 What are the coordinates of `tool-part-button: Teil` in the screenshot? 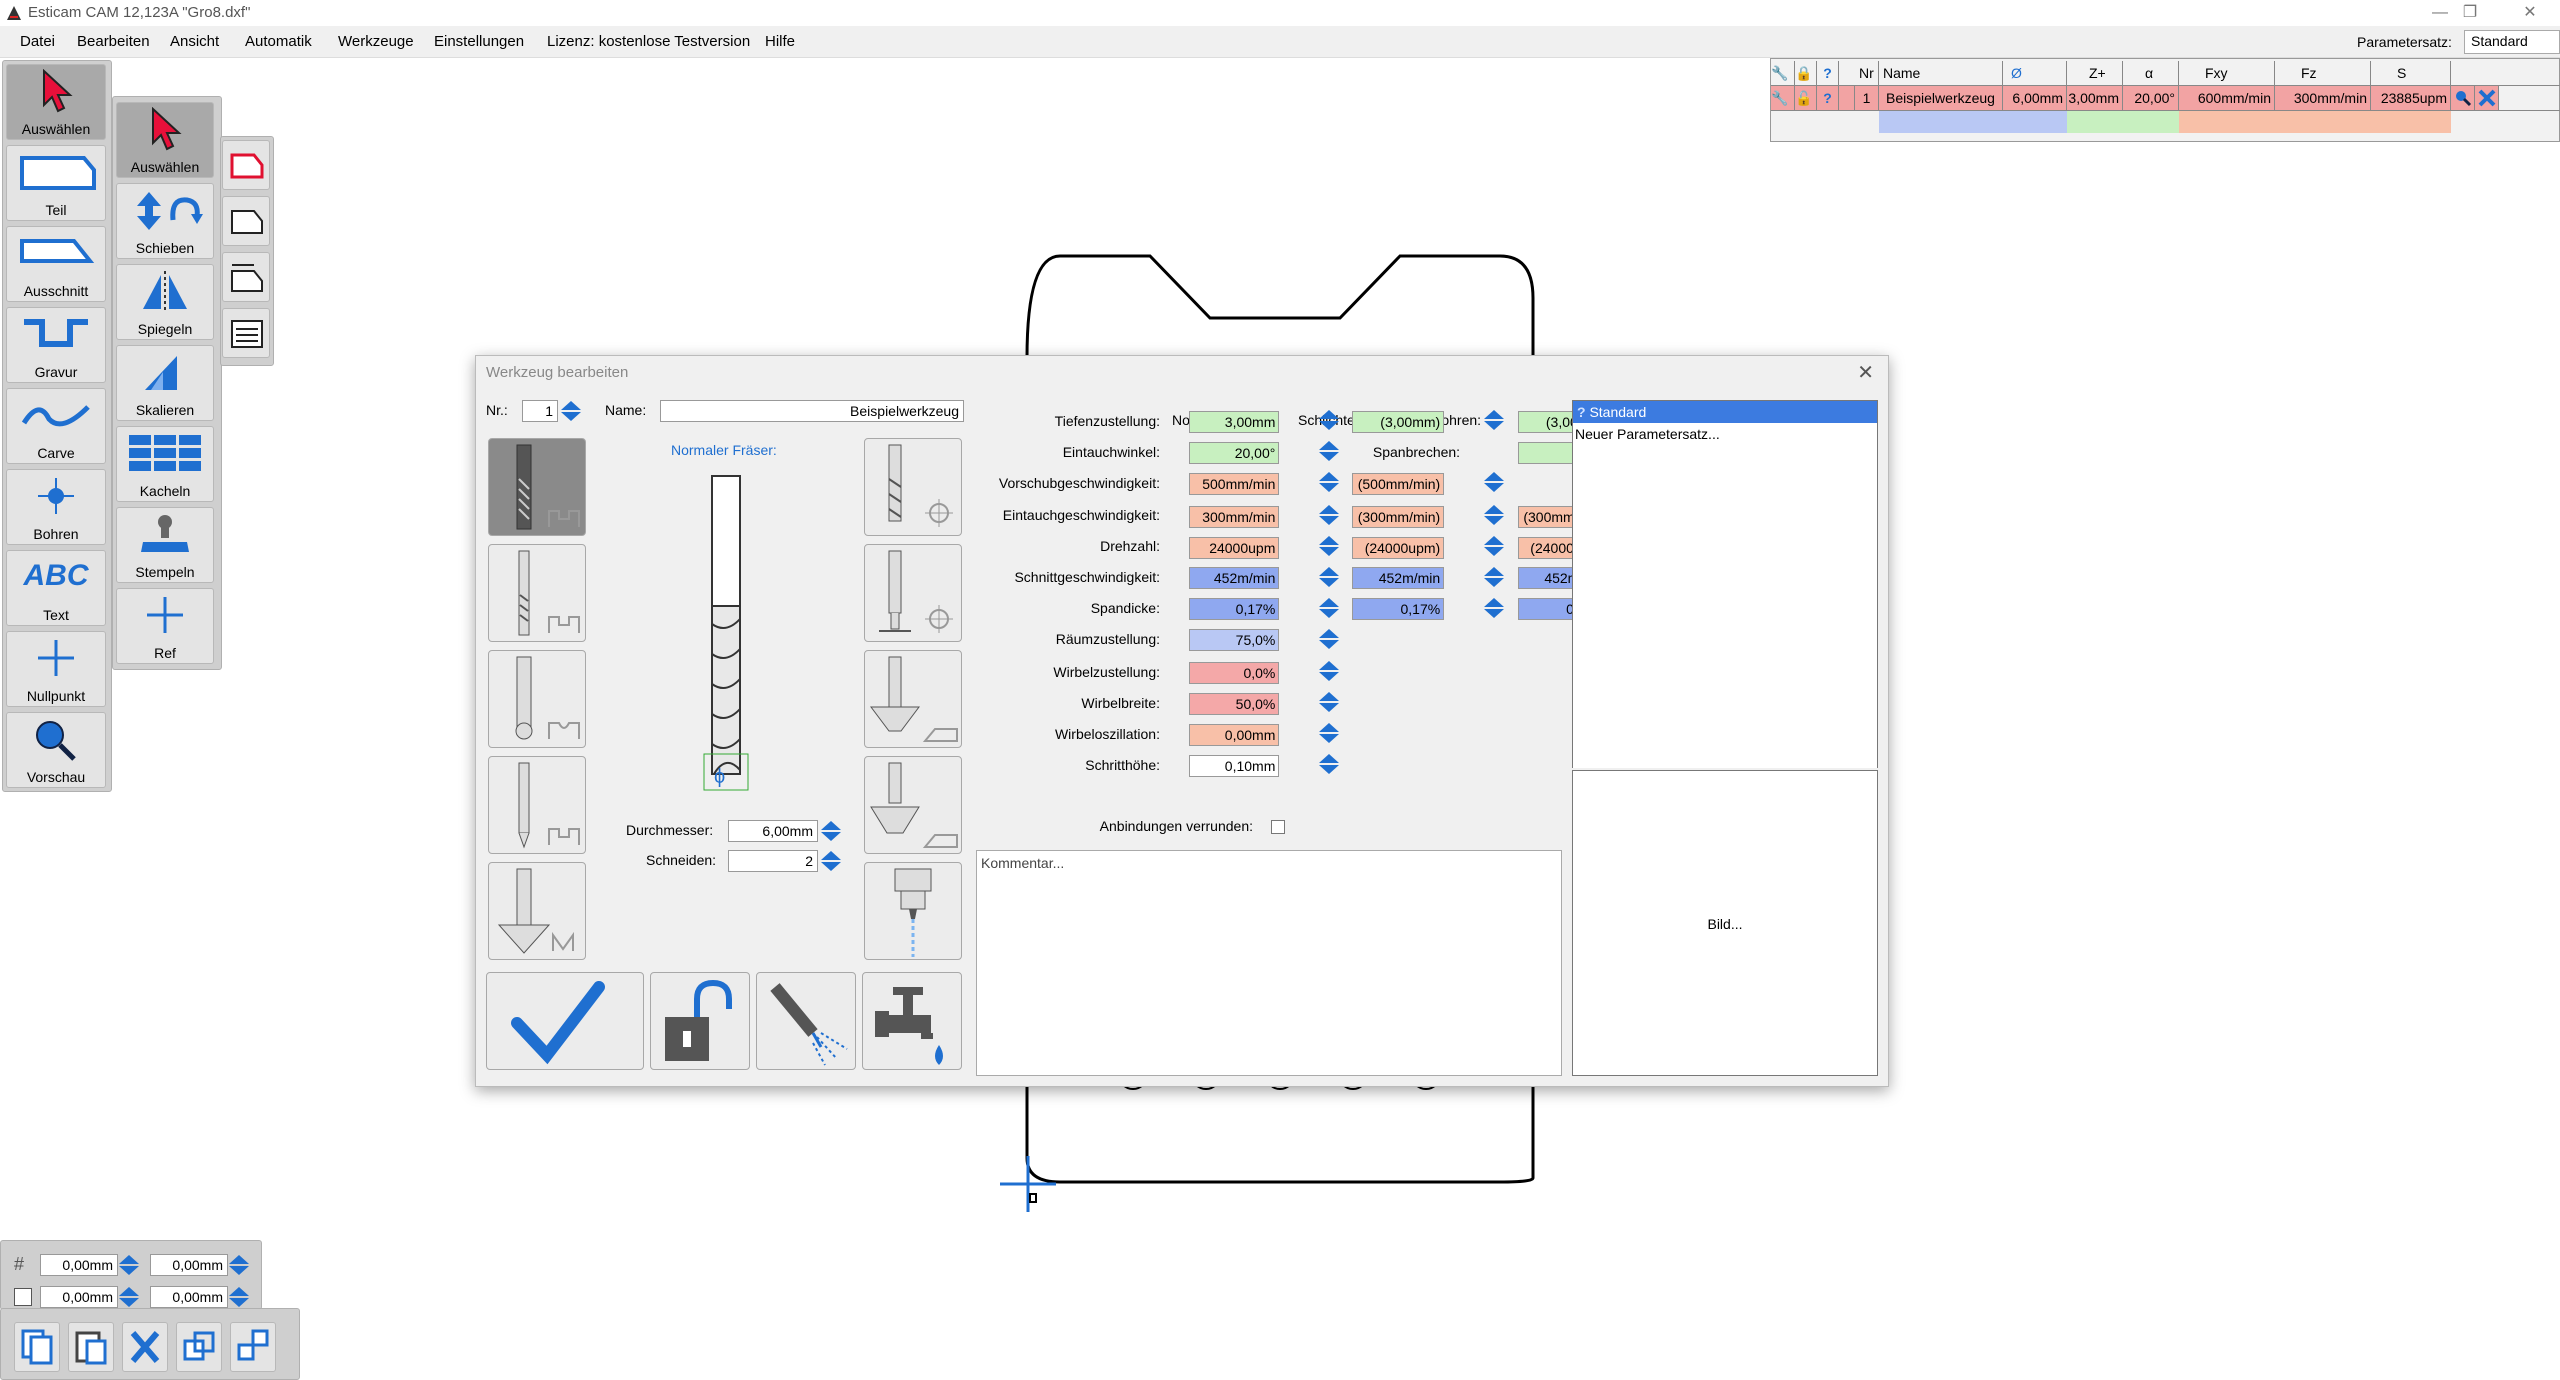 It's located at (56, 183).